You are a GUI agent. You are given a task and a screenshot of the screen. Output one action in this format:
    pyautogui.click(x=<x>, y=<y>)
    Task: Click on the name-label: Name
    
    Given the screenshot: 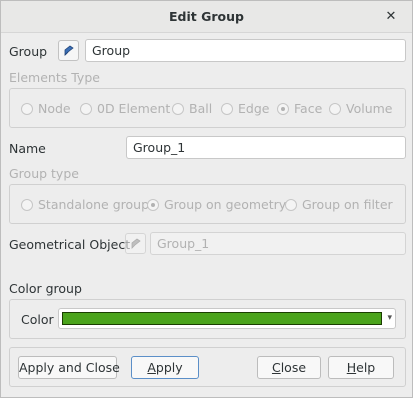 What is the action you would take?
    pyautogui.click(x=27, y=148)
    